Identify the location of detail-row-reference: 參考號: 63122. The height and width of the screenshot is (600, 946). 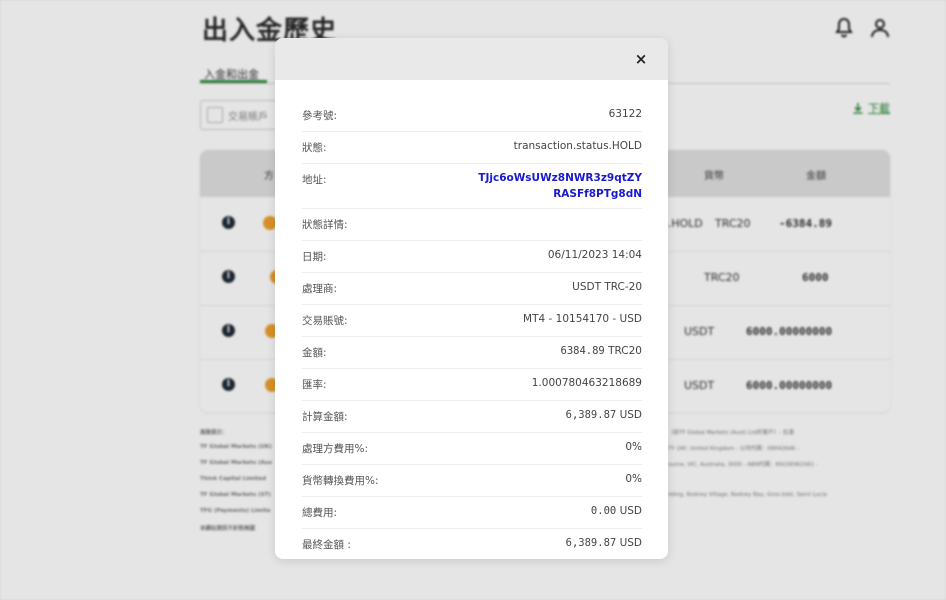
(472, 116).